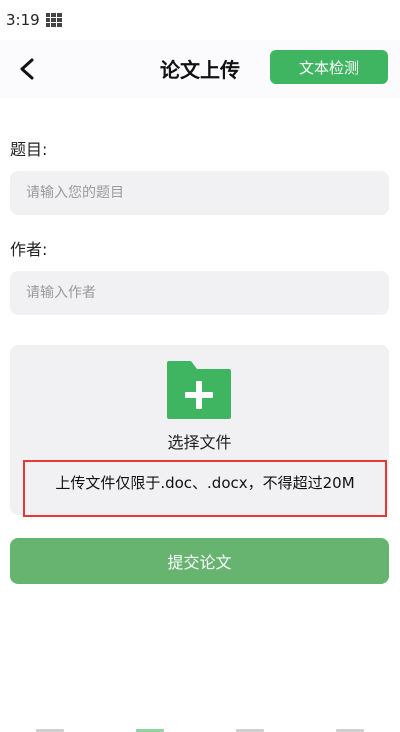 The image size is (400, 732). I want to click on choose-file-button, so click(199, 390).